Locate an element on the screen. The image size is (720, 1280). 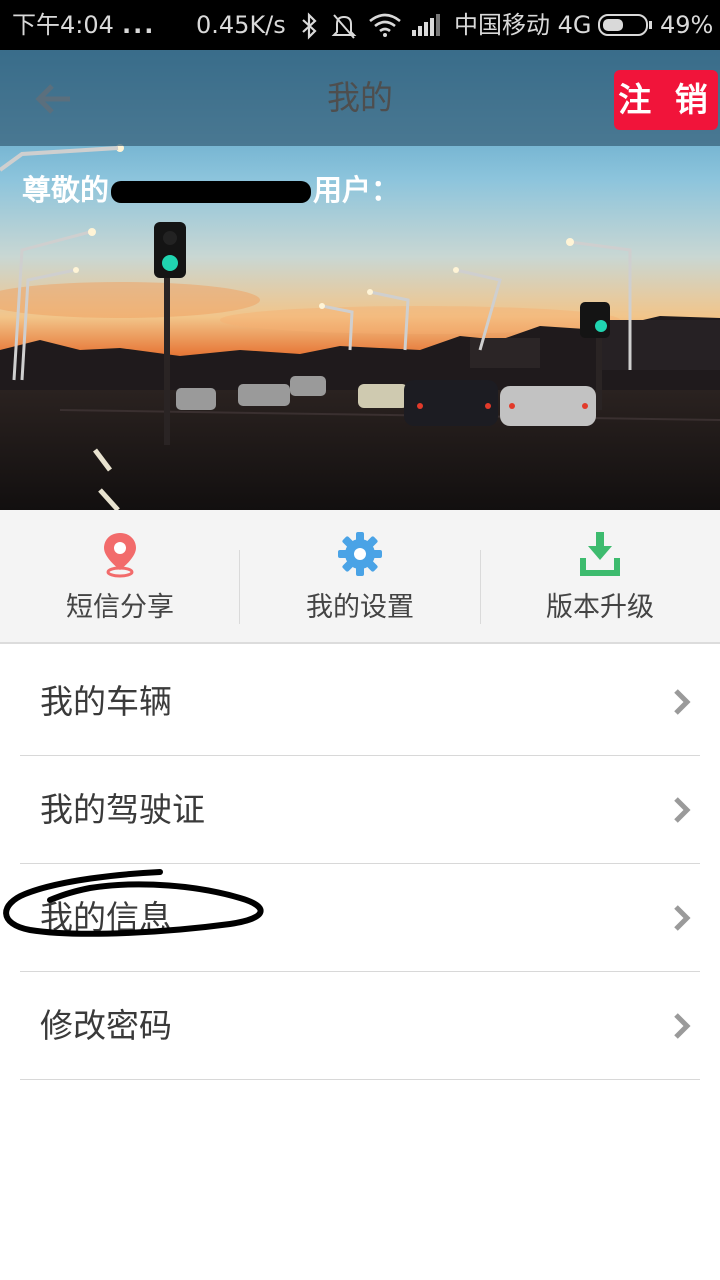
my-settings-label: 我的设置 is located at coordinates (360, 607).